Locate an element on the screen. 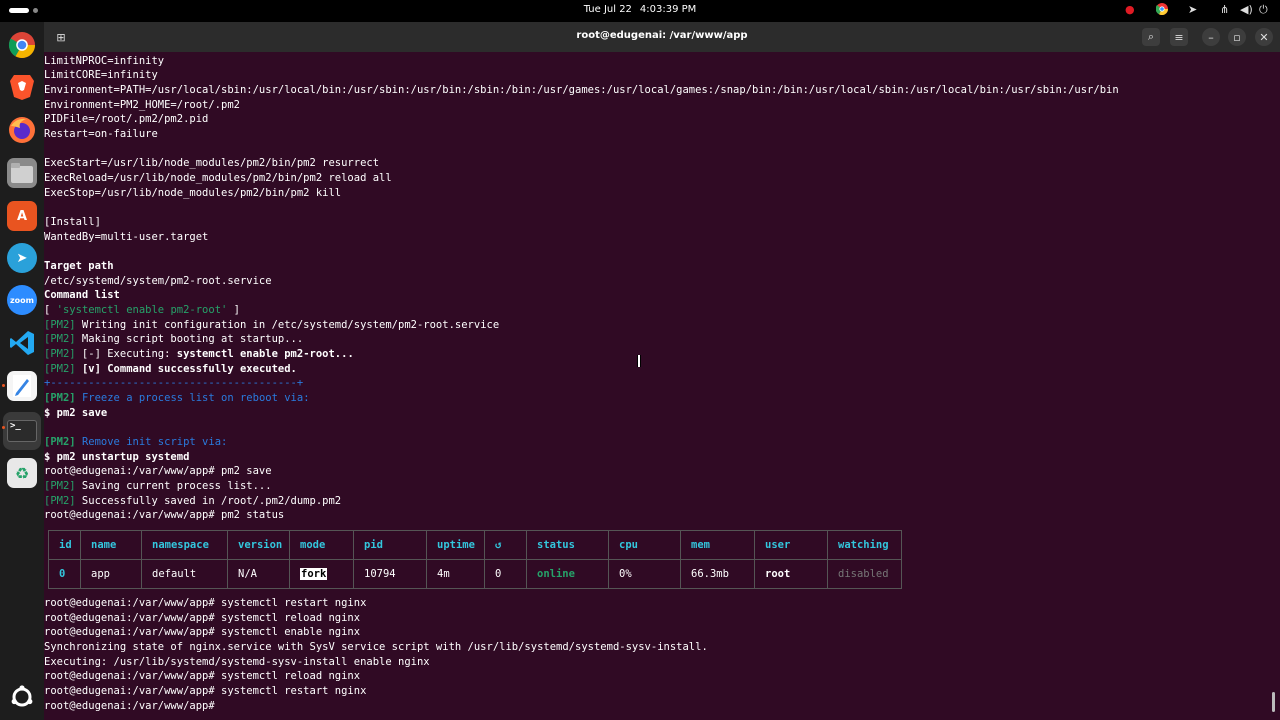 The image size is (1280, 720). cell-version: N/A is located at coordinates (258, 574).